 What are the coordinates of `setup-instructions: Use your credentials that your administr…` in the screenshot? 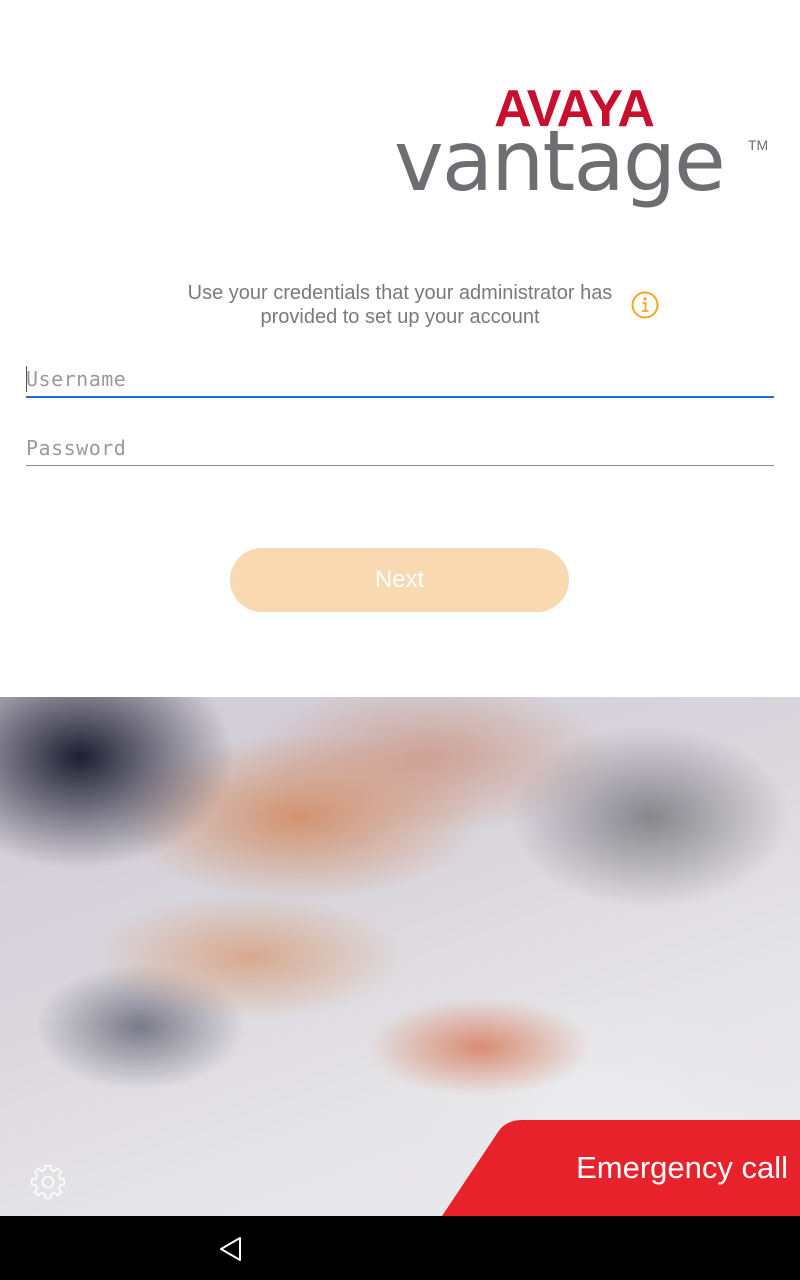 It's located at (400, 305).